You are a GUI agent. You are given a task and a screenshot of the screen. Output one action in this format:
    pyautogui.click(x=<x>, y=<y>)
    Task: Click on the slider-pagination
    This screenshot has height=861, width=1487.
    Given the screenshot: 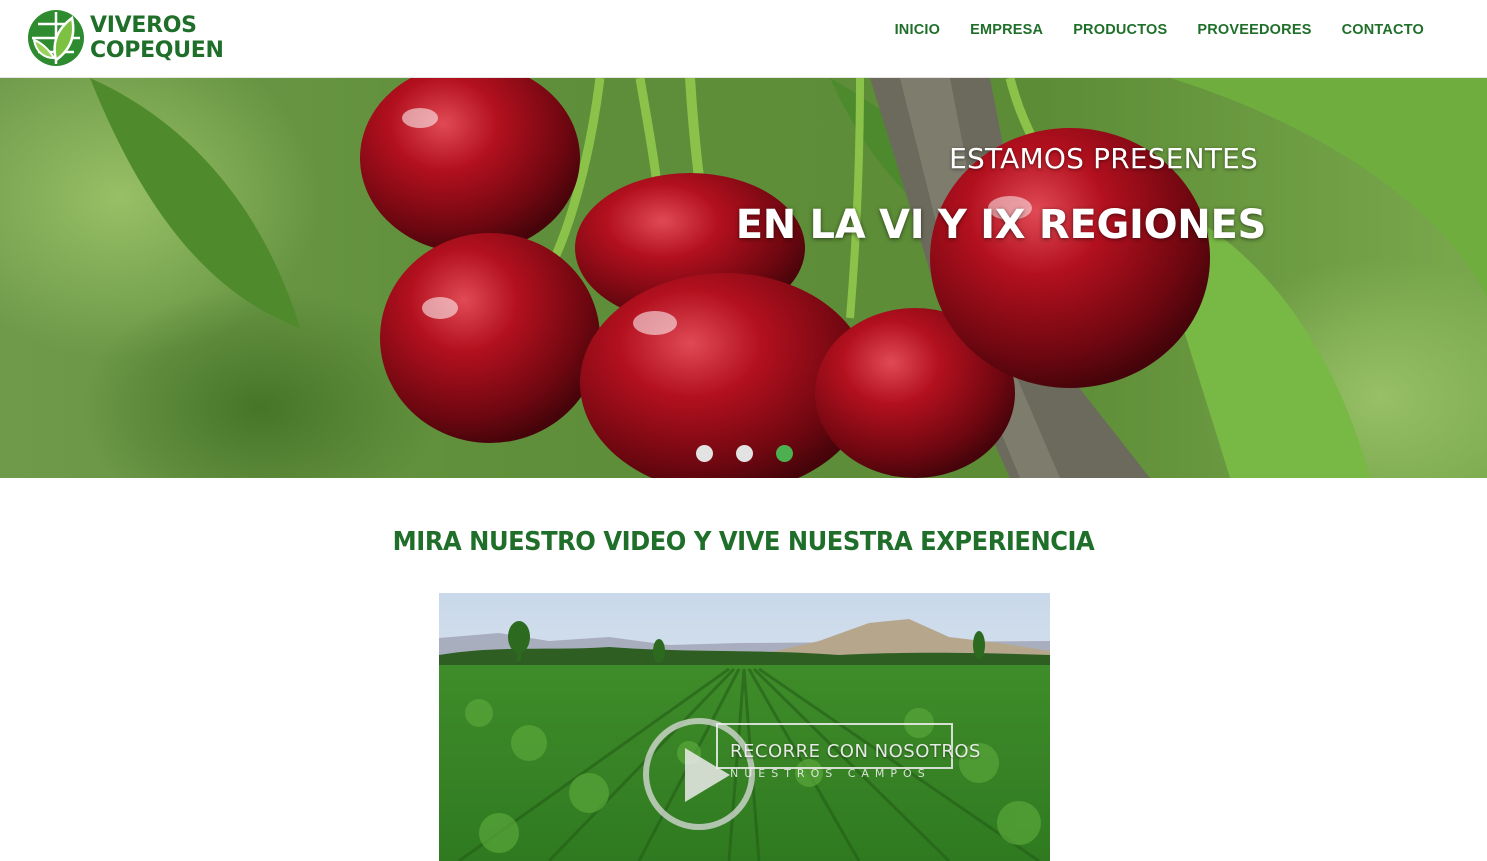 What is the action you would take?
    pyautogui.click(x=744, y=453)
    